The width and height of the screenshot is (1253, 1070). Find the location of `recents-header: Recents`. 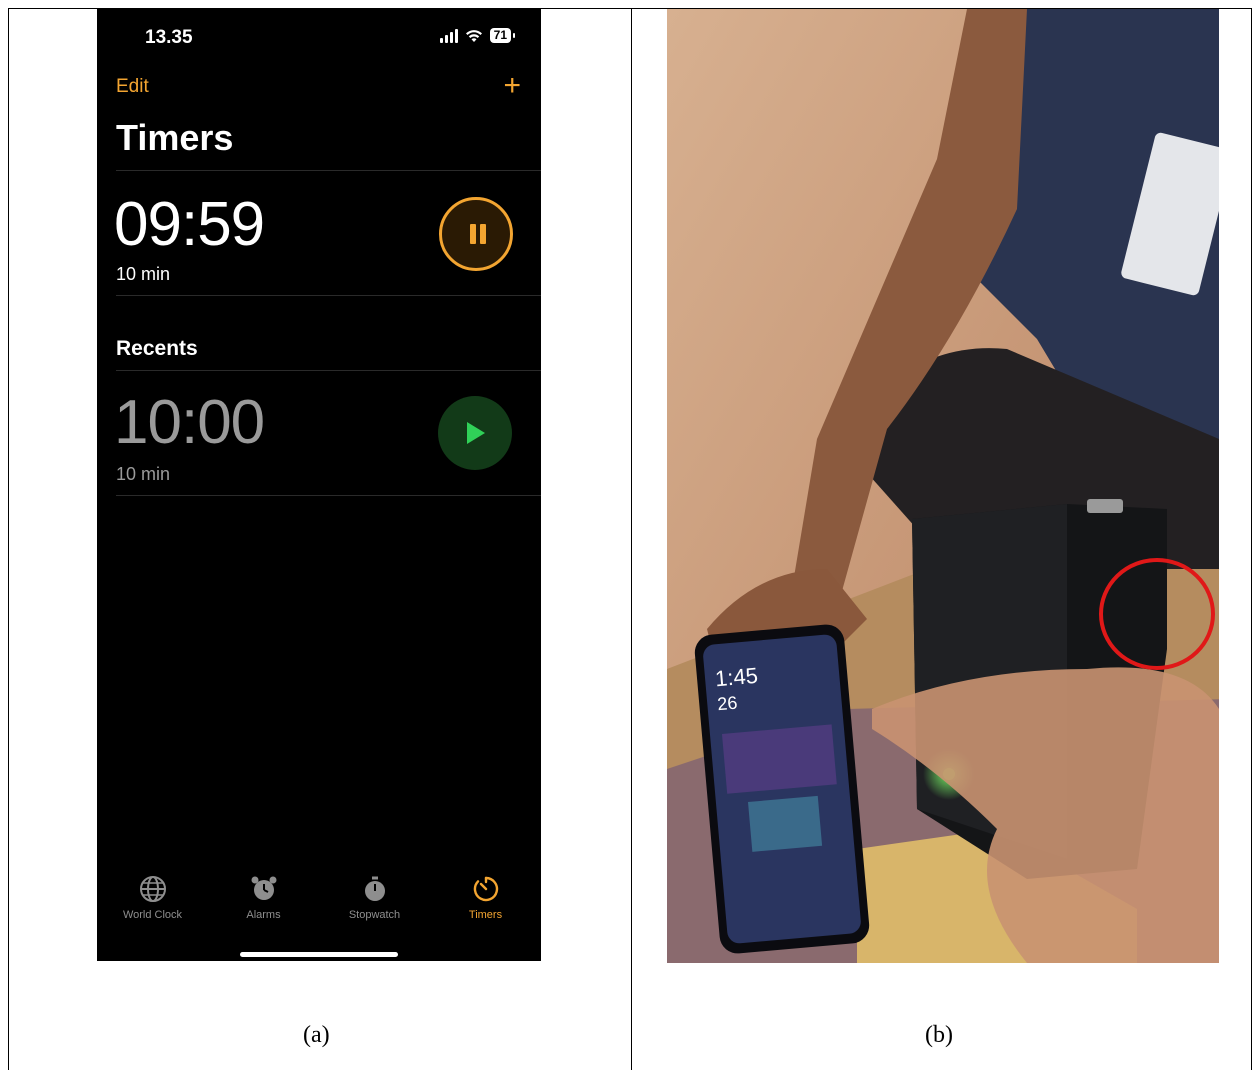

recents-header: Recents is located at coordinates (157, 348).